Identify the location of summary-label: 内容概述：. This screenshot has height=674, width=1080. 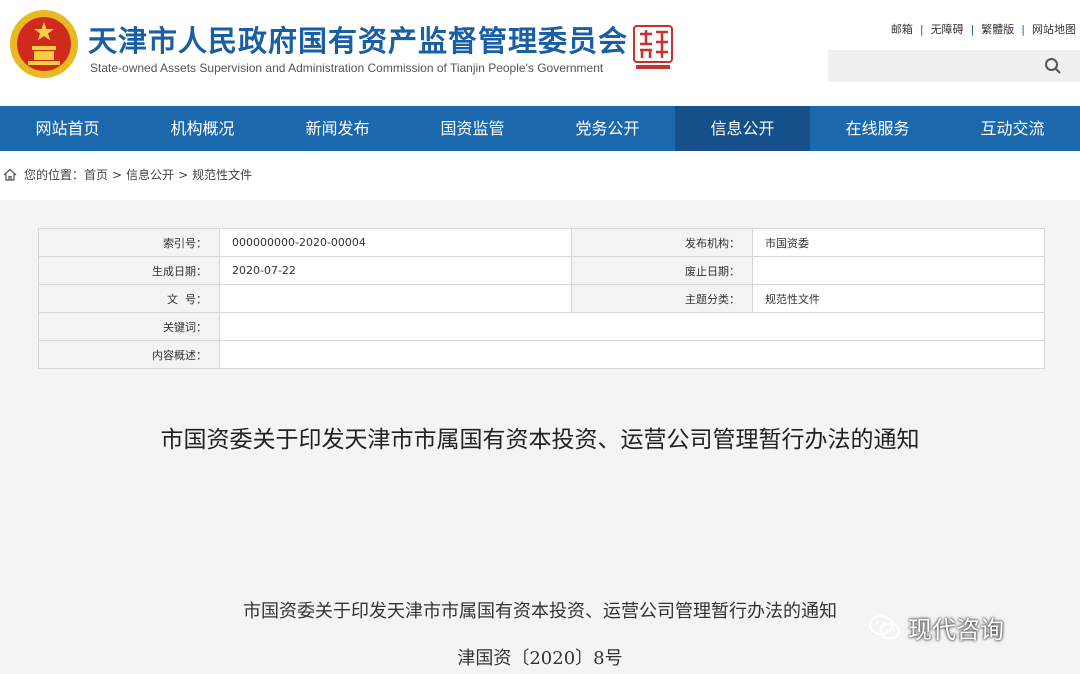
(129, 354).